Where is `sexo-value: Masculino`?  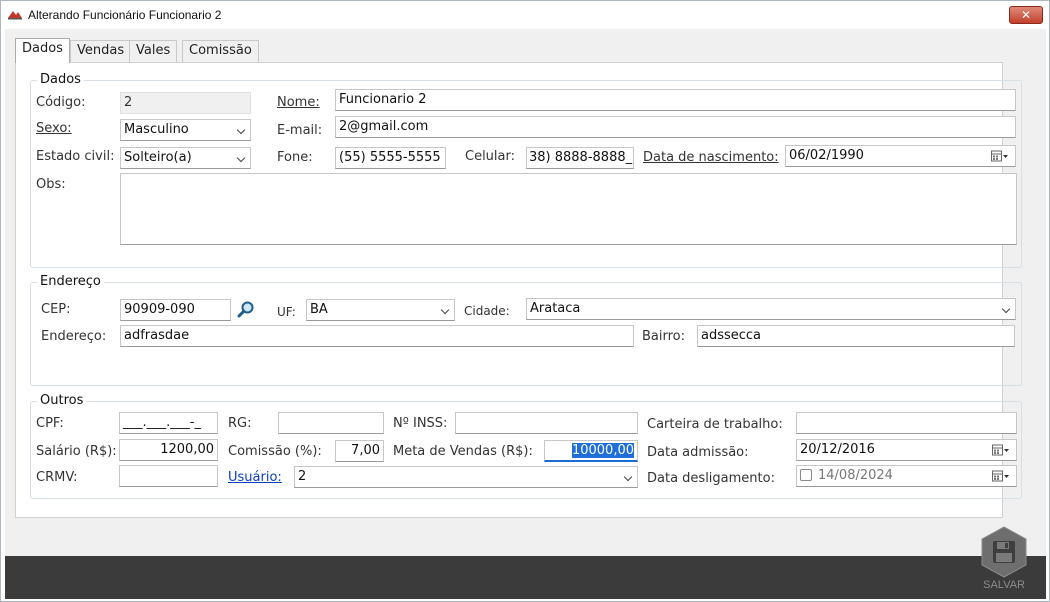 sexo-value: Masculino is located at coordinates (156, 129).